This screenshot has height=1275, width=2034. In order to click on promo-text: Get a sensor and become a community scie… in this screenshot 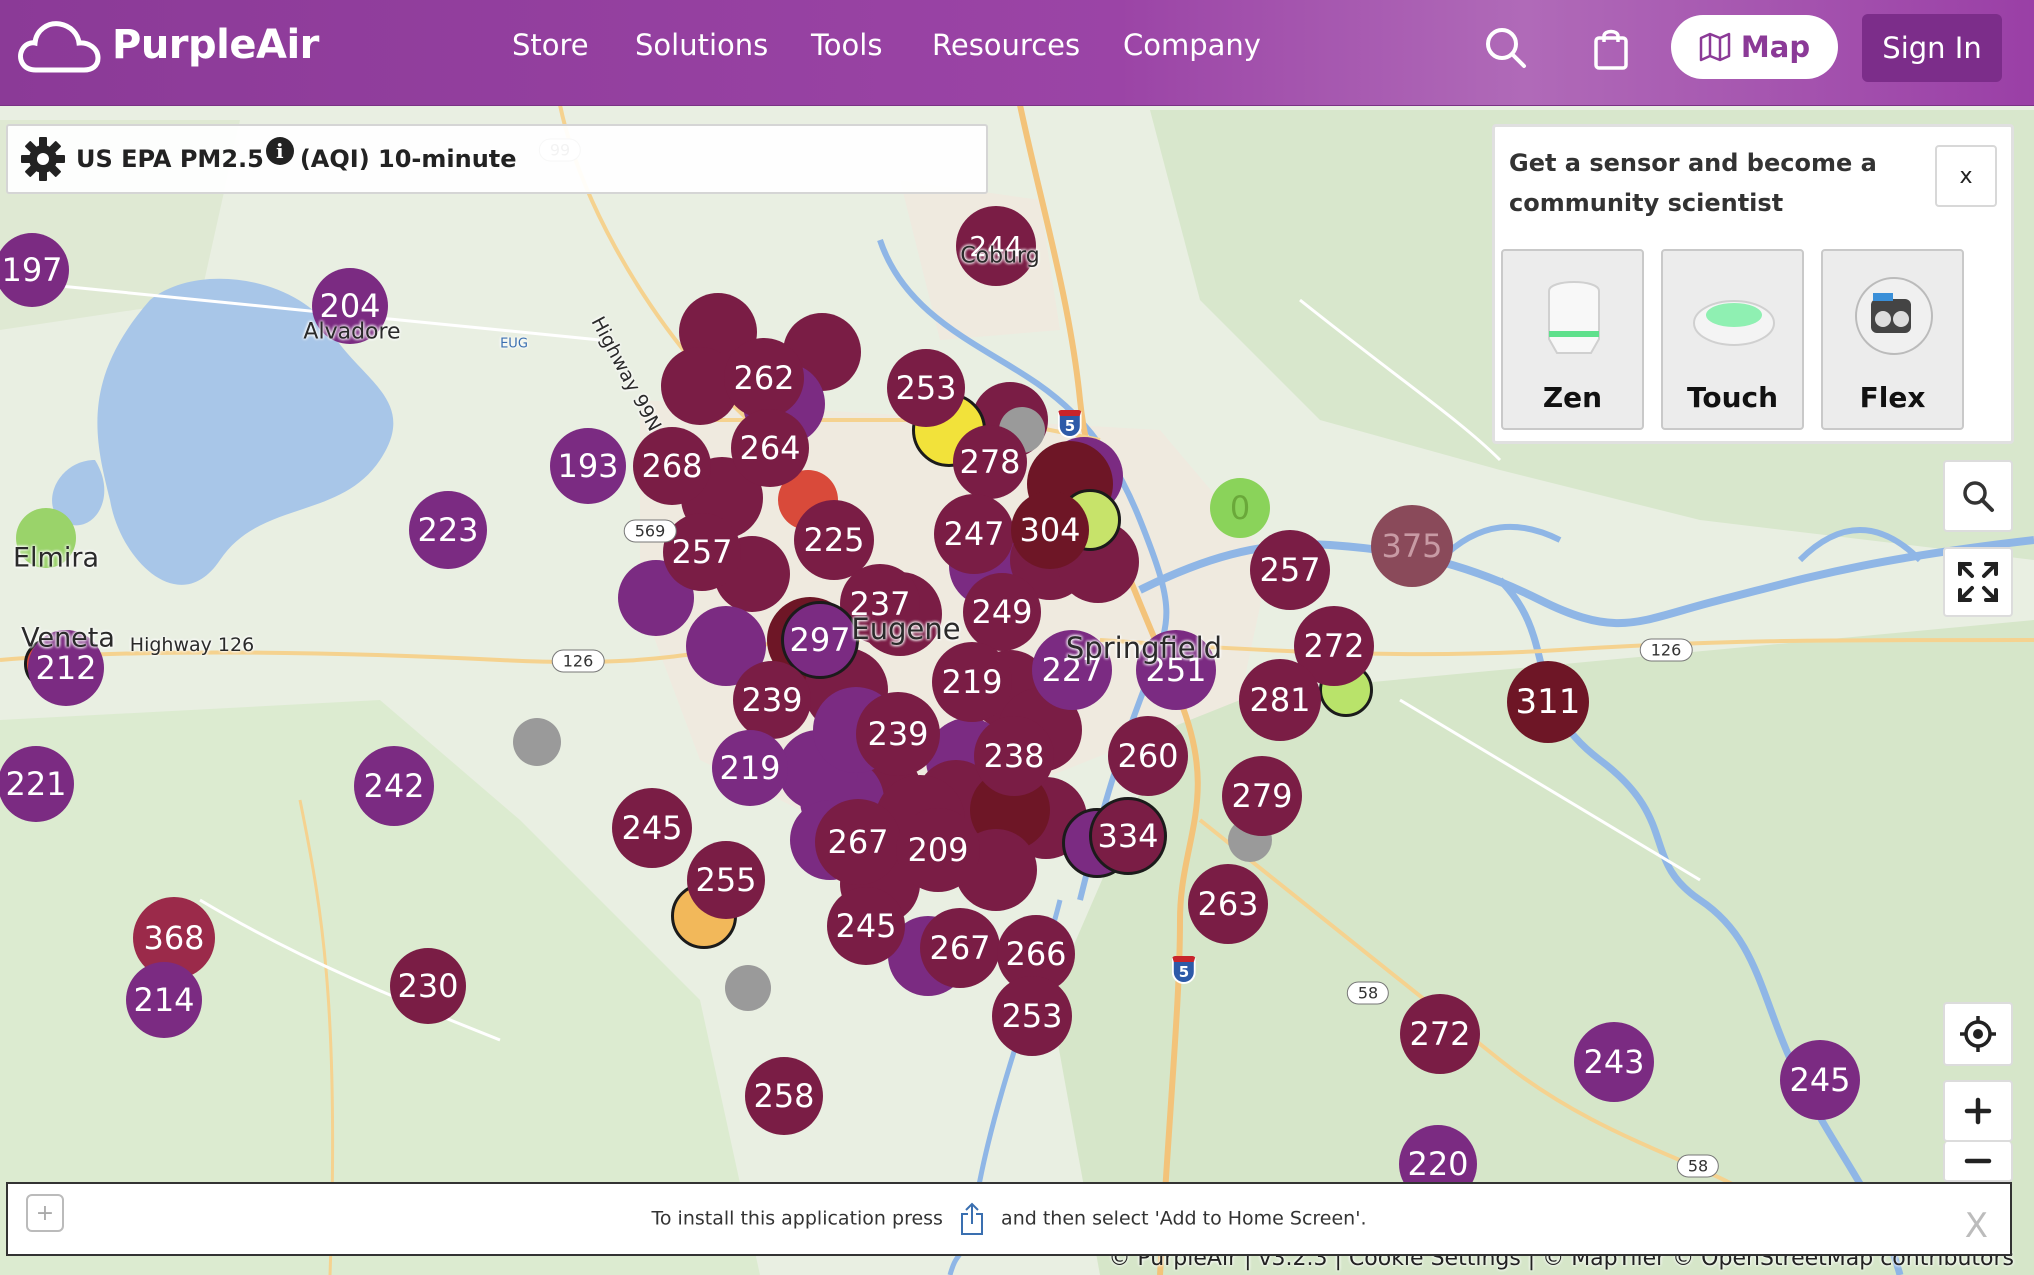, I will do `click(1693, 183)`.